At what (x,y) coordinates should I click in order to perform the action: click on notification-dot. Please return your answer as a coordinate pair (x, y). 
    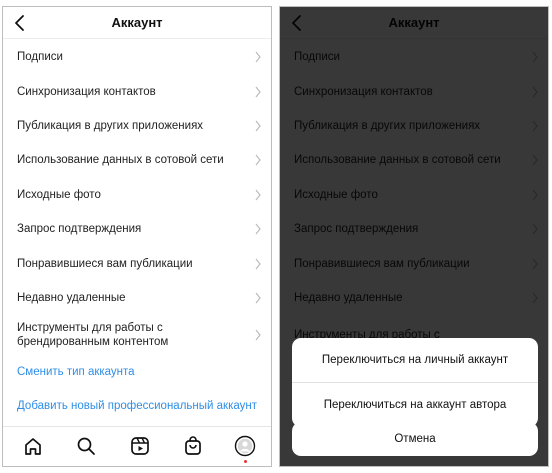
    Looking at the image, I should click on (245, 461).